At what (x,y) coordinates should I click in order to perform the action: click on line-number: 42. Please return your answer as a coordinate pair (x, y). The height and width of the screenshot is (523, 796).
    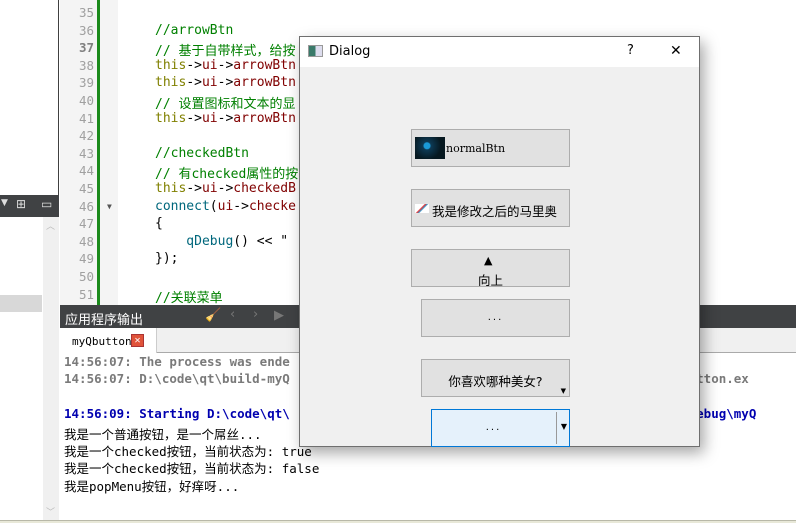
    Looking at the image, I should click on (86, 136).